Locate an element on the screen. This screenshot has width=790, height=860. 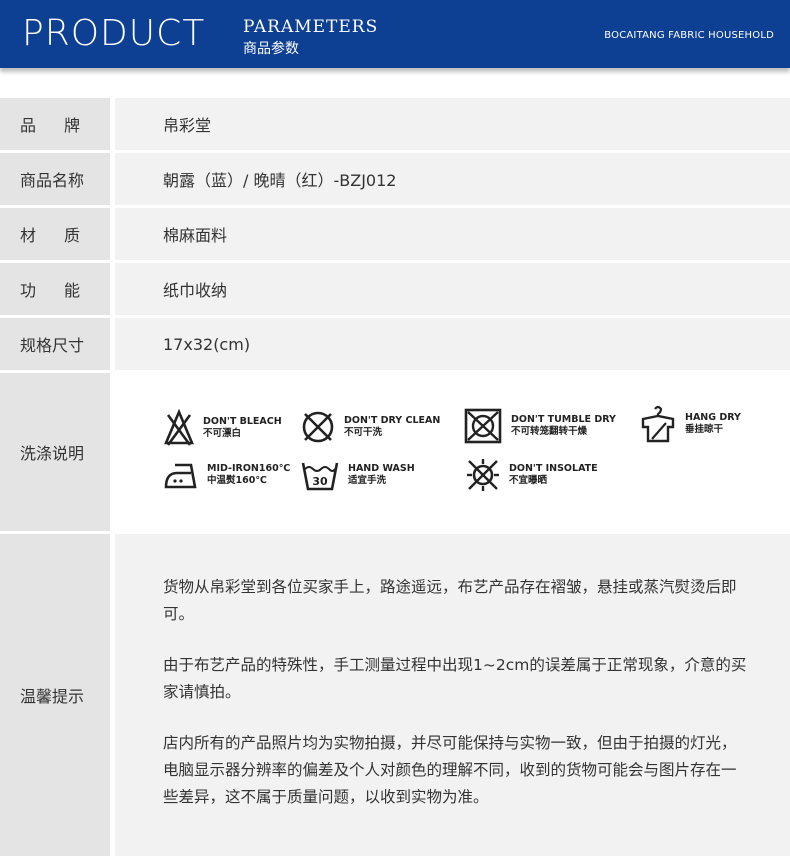
care-item: DON'T TUMBLE DRY 不可转笼翻转干燥 is located at coordinates (539, 426).